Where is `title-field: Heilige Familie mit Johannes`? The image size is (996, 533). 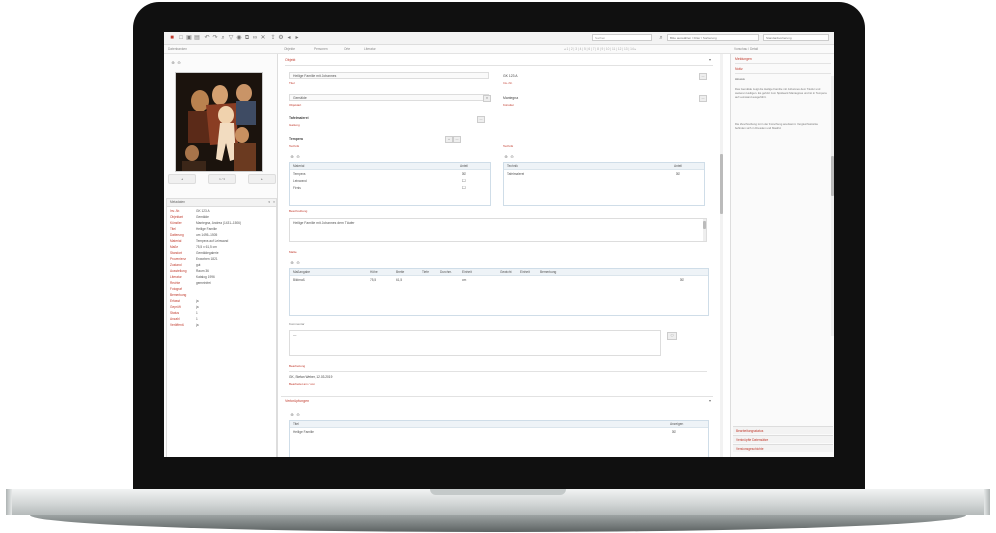
title-field: Heilige Familie mit Johannes is located at coordinates (389, 75).